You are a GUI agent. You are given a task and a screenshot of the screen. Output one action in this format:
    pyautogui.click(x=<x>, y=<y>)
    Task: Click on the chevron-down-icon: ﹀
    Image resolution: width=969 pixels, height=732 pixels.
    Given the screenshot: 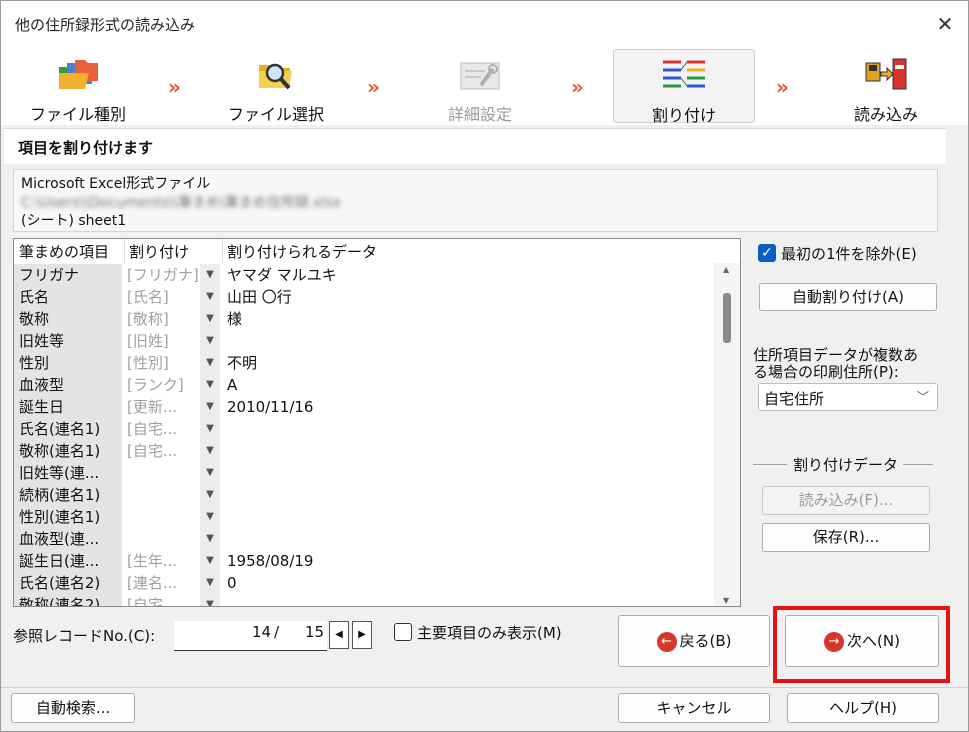 What is the action you would take?
    pyautogui.click(x=922, y=397)
    